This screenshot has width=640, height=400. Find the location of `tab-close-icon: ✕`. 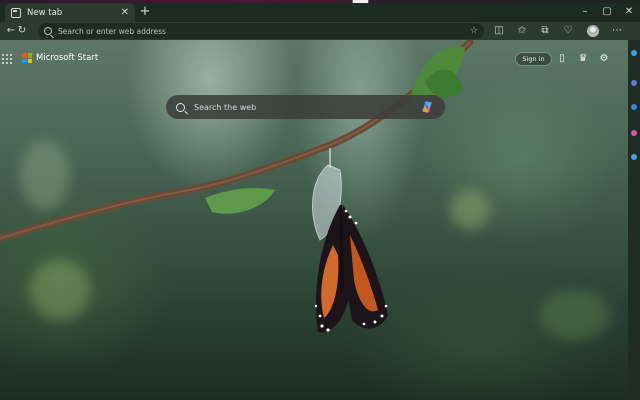

tab-close-icon: ✕ is located at coordinates (125, 12).